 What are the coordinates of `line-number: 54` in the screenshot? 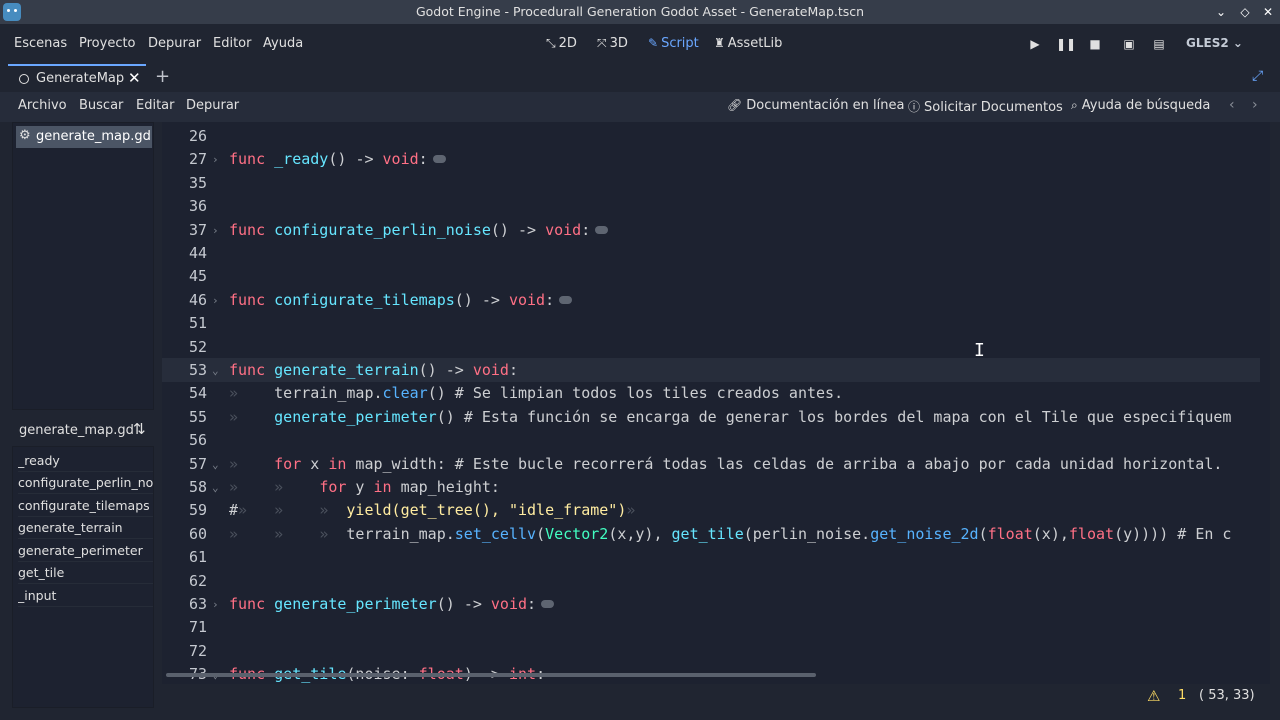 It's located at (197, 393).